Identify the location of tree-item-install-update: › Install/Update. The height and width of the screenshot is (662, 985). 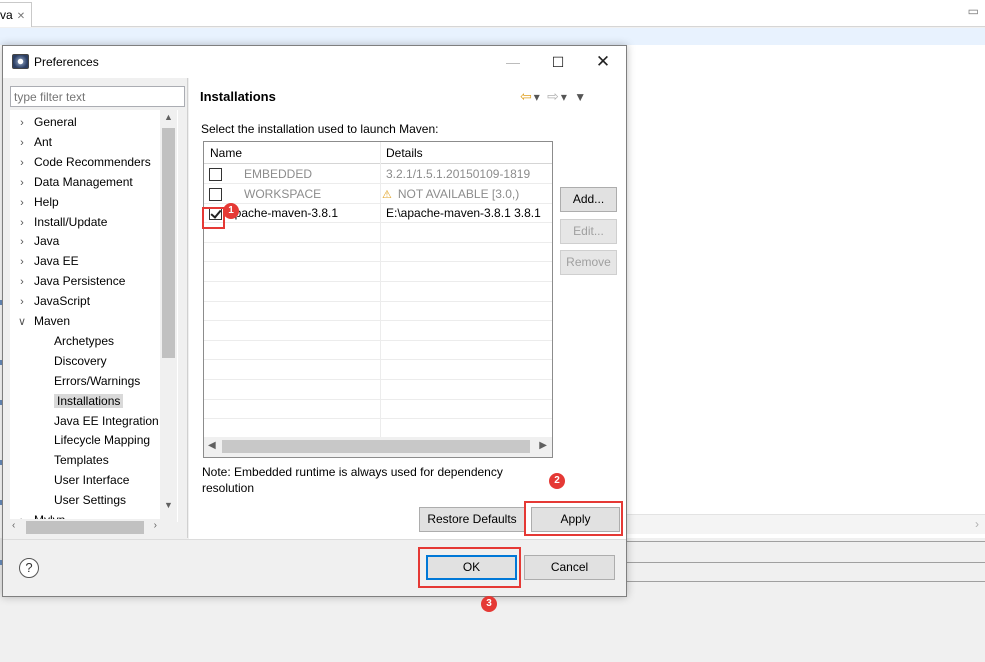
(58, 222).